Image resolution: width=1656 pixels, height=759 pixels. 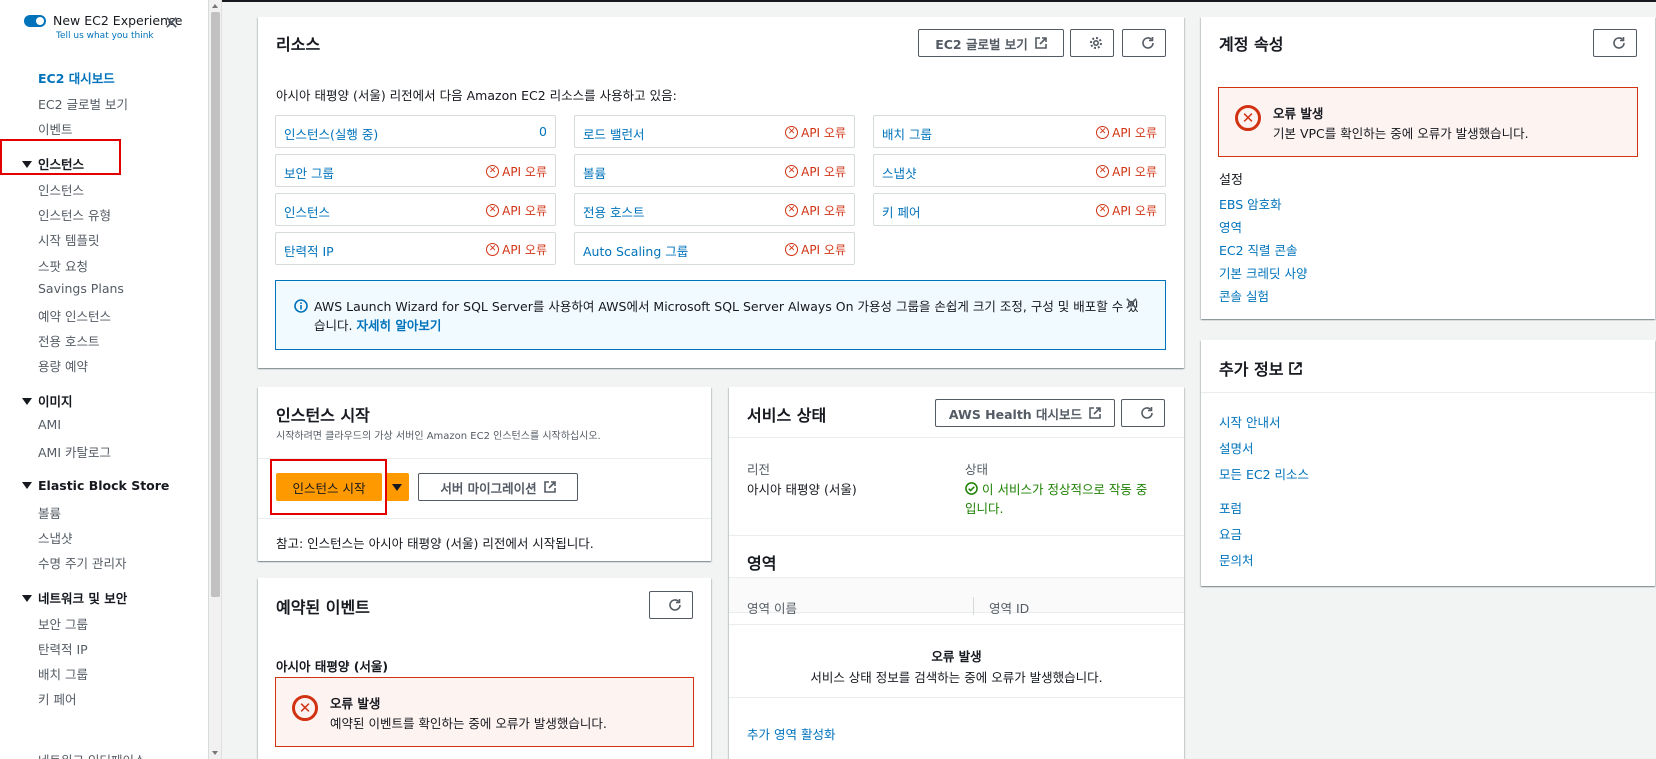 What do you see at coordinates (991, 43) in the screenshot?
I see `ec2-global-view-button: EC2 글로벌 보기` at bounding box center [991, 43].